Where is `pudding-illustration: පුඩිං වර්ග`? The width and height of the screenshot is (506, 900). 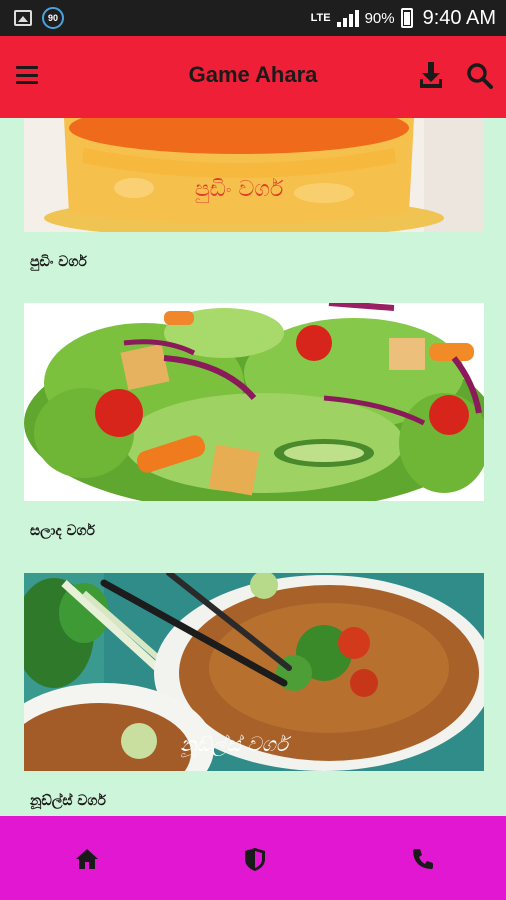 pudding-illustration: පුඩිං වර්ග is located at coordinates (254, 175).